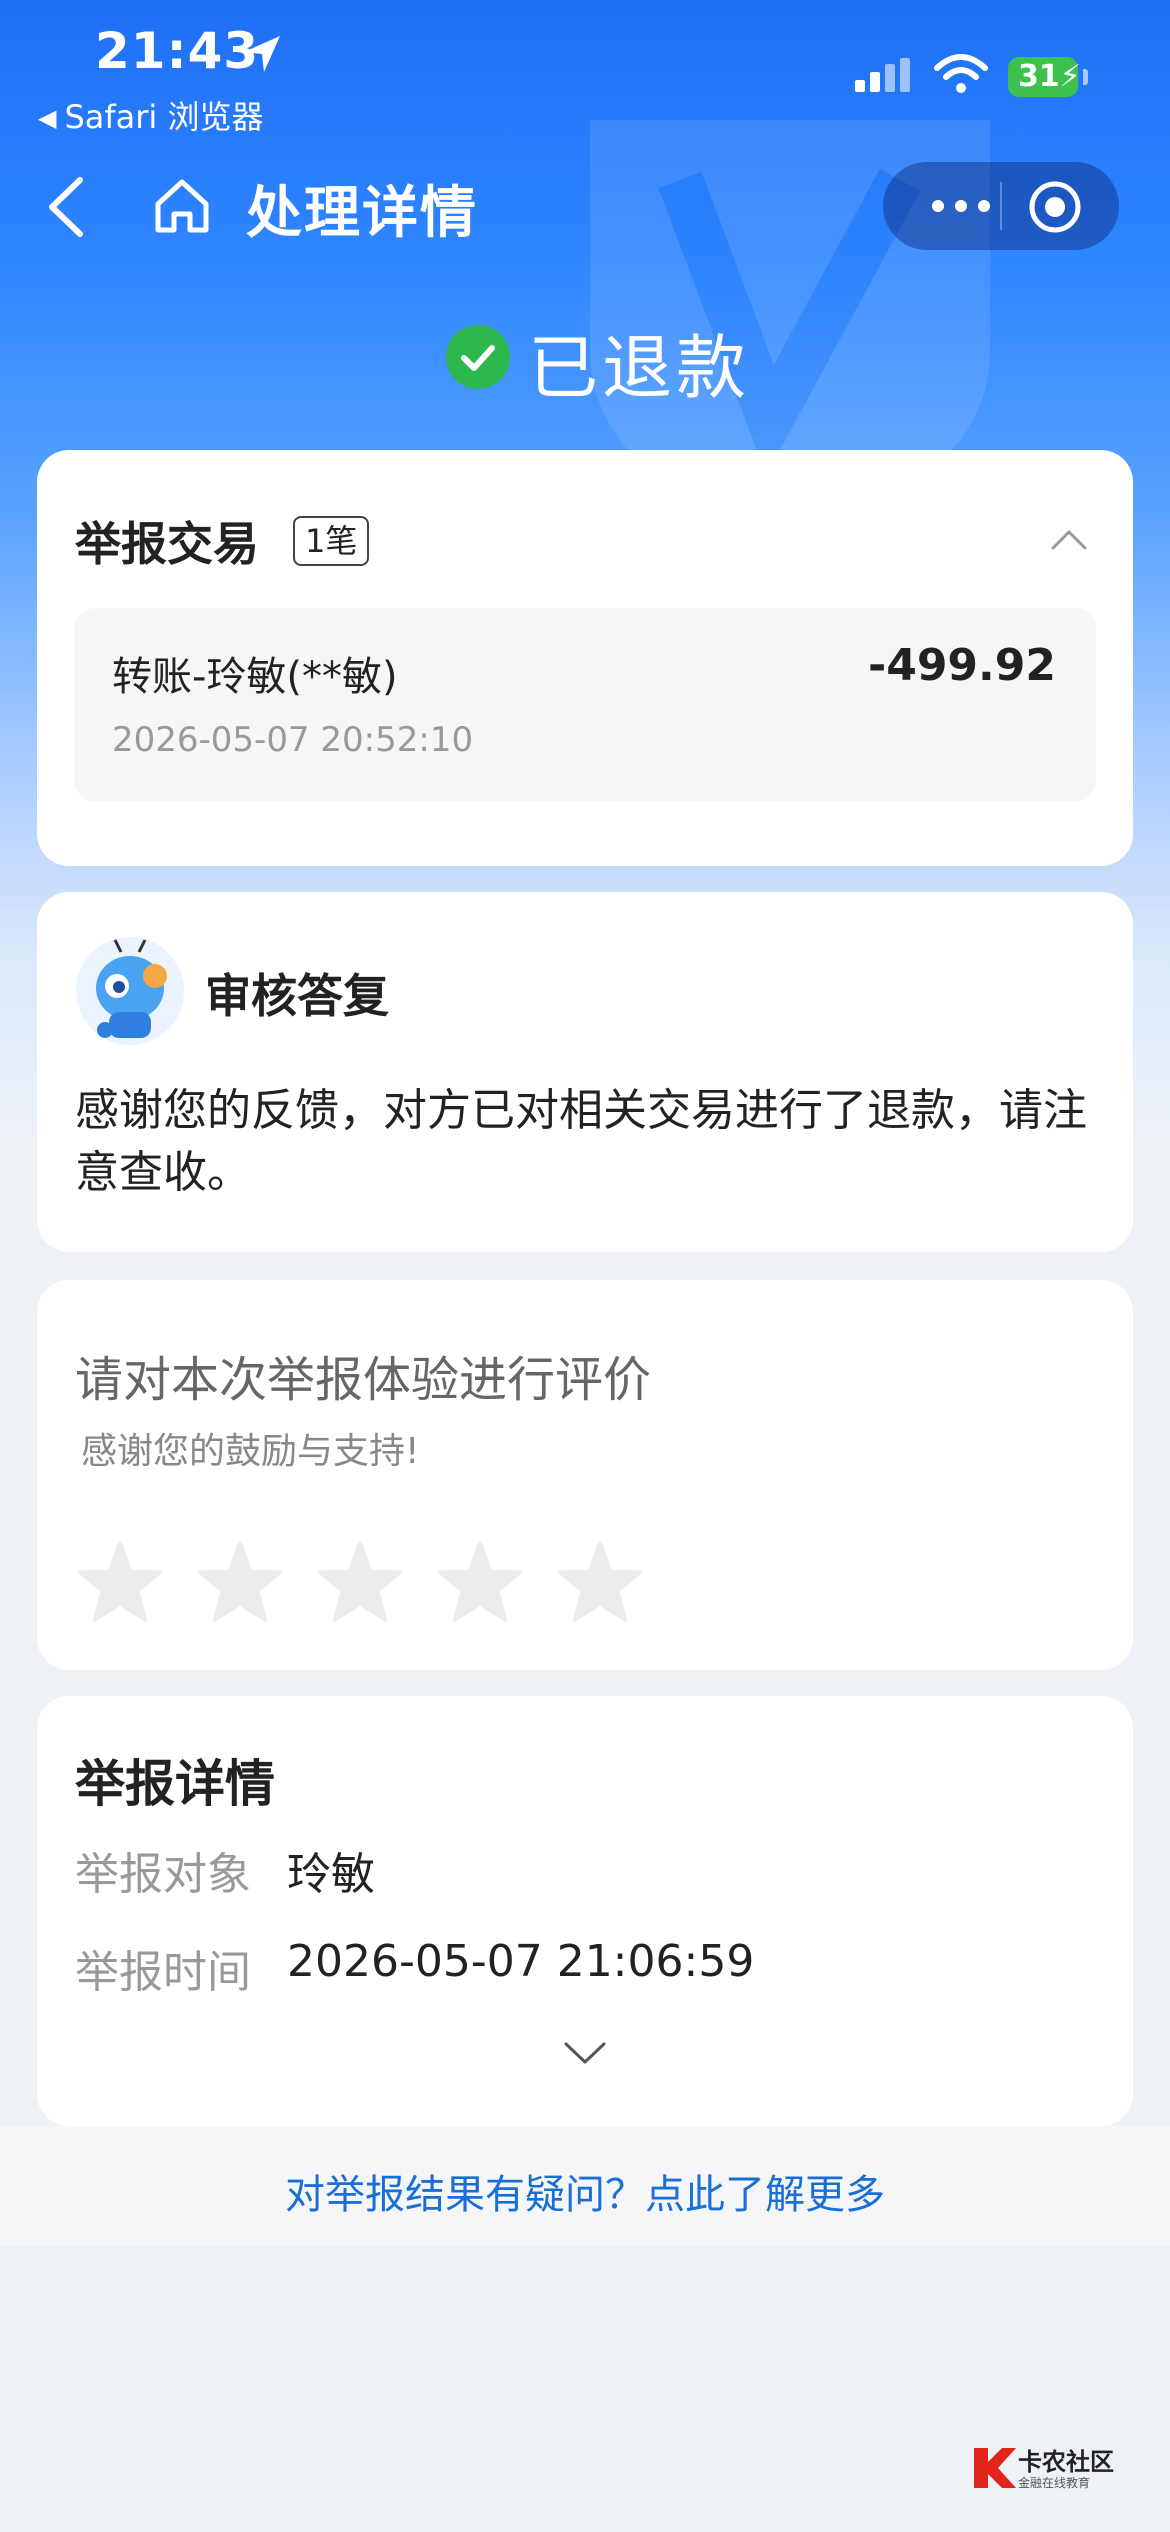 This screenshot has width=1170, height=2532. I want to click on battery-icon: 31⚡, so click(1044, 77).